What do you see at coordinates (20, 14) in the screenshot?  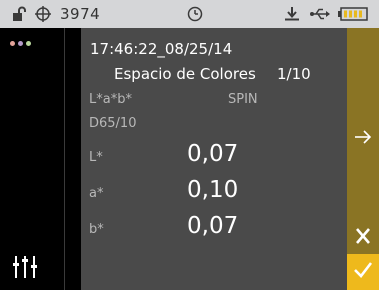 I see `unlock-icon` at bounding box center [20, 14].